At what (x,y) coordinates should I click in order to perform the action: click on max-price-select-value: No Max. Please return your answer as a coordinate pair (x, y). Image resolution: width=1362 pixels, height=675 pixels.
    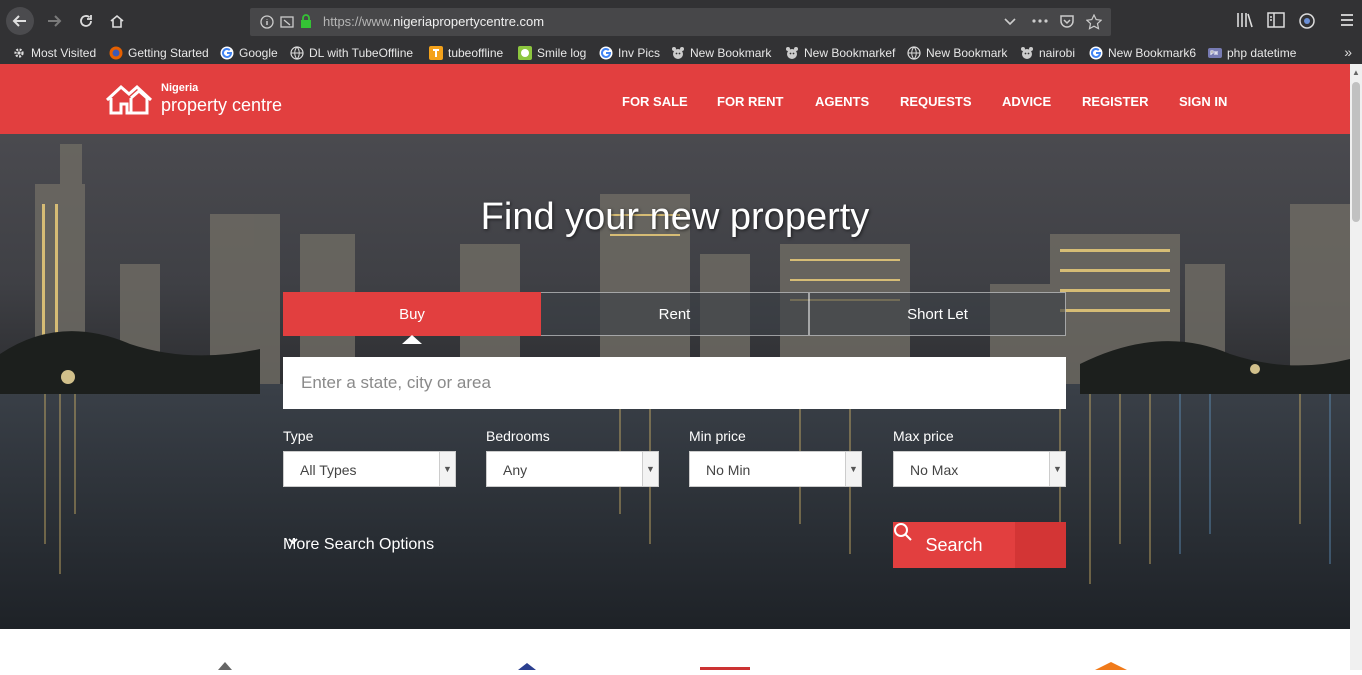
    Looking at the image, I should click on (934, 470).